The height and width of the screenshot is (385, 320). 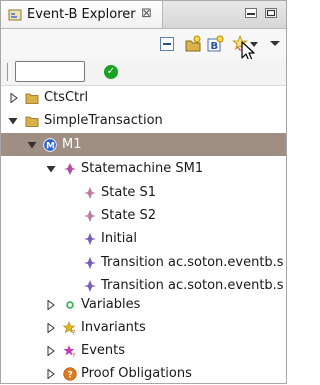 What do you see at coordinates (69, 327) in the screenshot?
I see `invariants-icon: ?` at bounding box center [69, 327].